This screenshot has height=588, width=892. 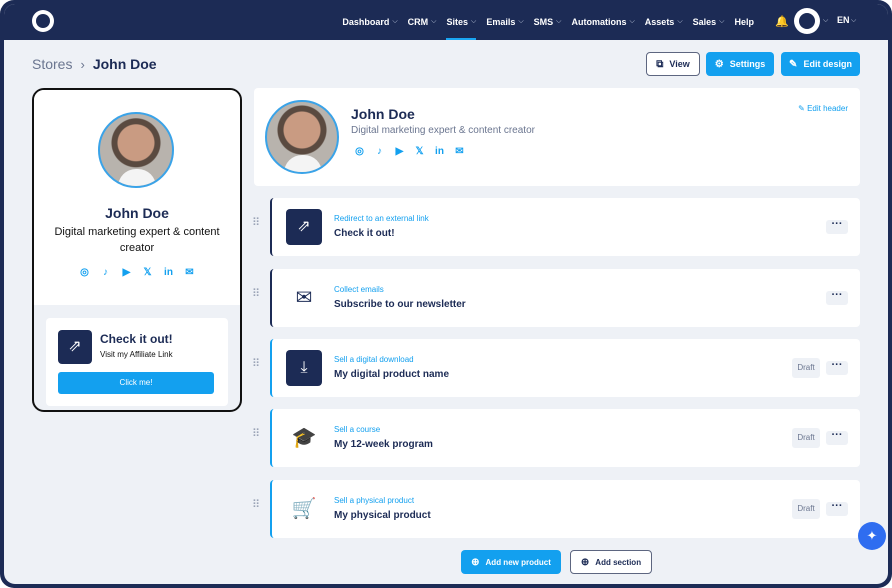 I want to click on plus-circle-icon: ⊕, so click(x=585, y=562).